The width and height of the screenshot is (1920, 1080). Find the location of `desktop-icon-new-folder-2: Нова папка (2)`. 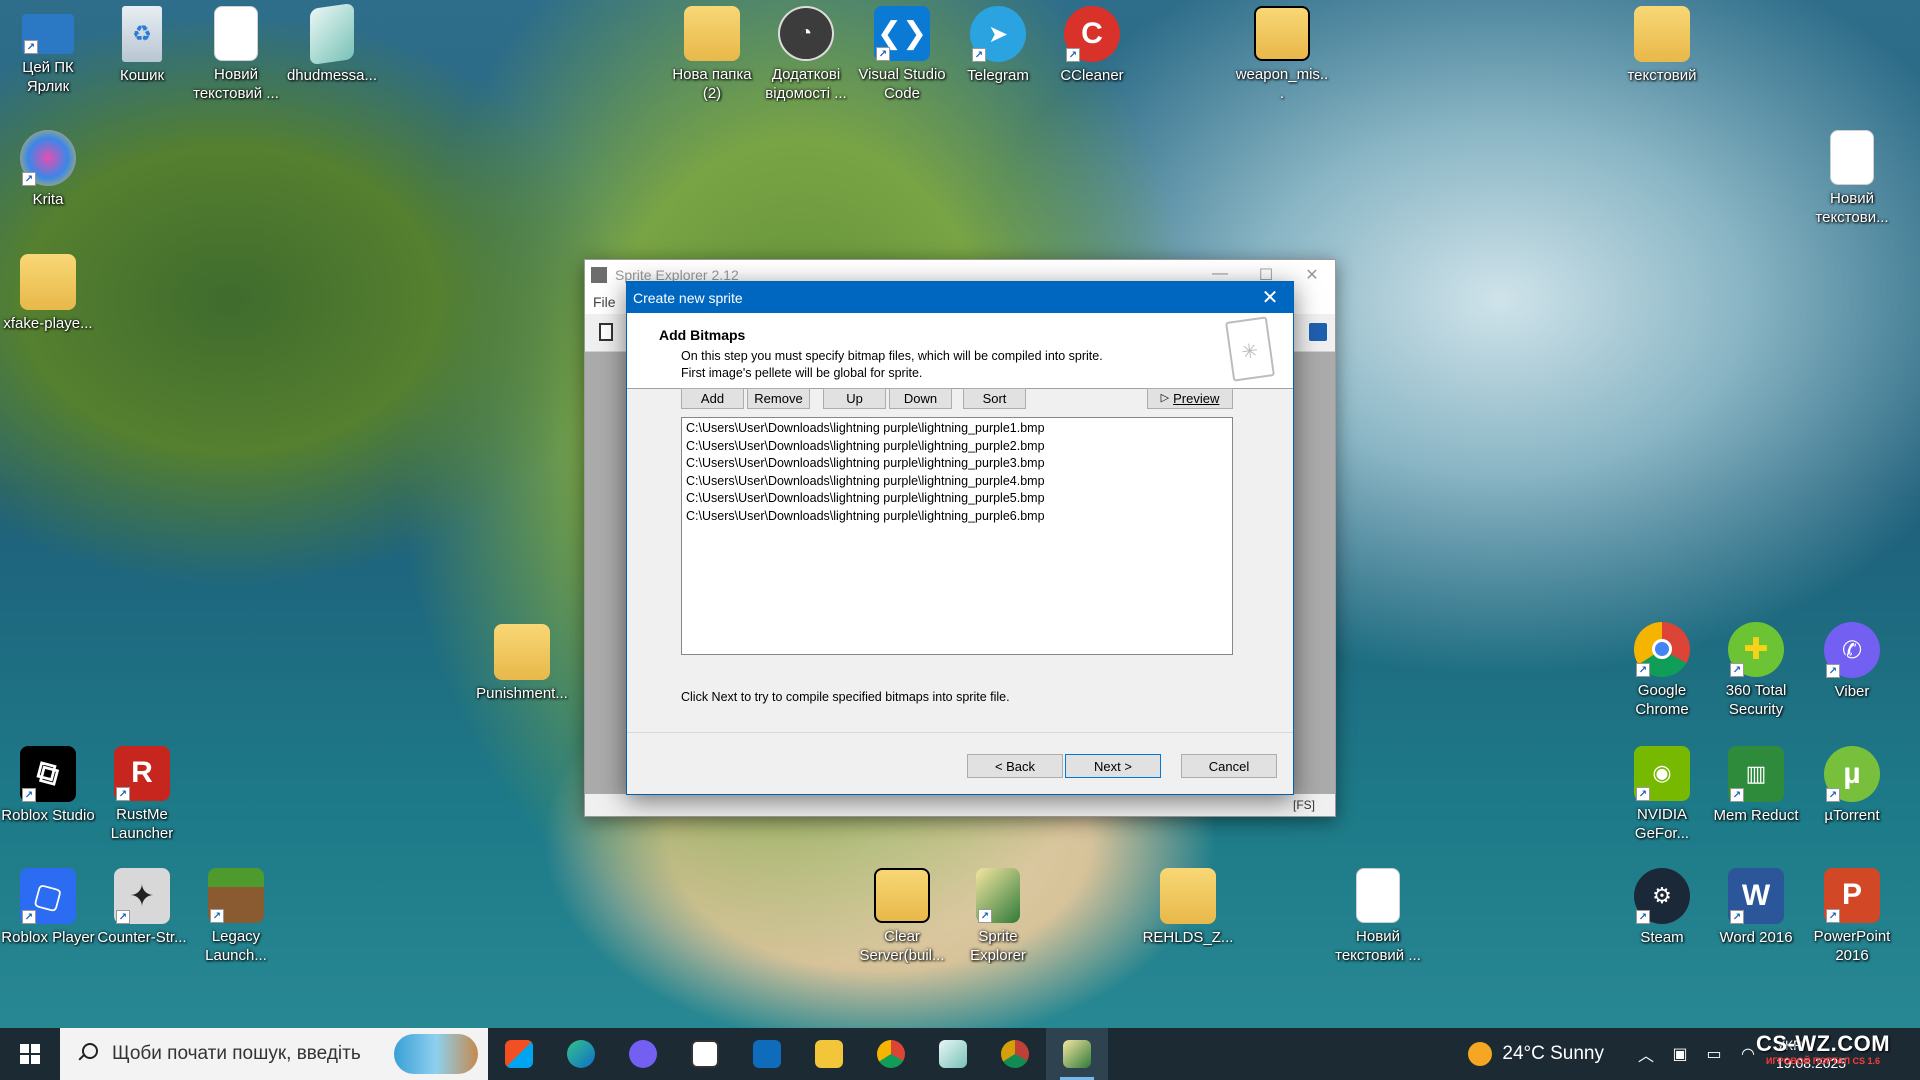

desktop-icon-new-folder-2: Нова папка (2) is located at coordinates (712, 54).